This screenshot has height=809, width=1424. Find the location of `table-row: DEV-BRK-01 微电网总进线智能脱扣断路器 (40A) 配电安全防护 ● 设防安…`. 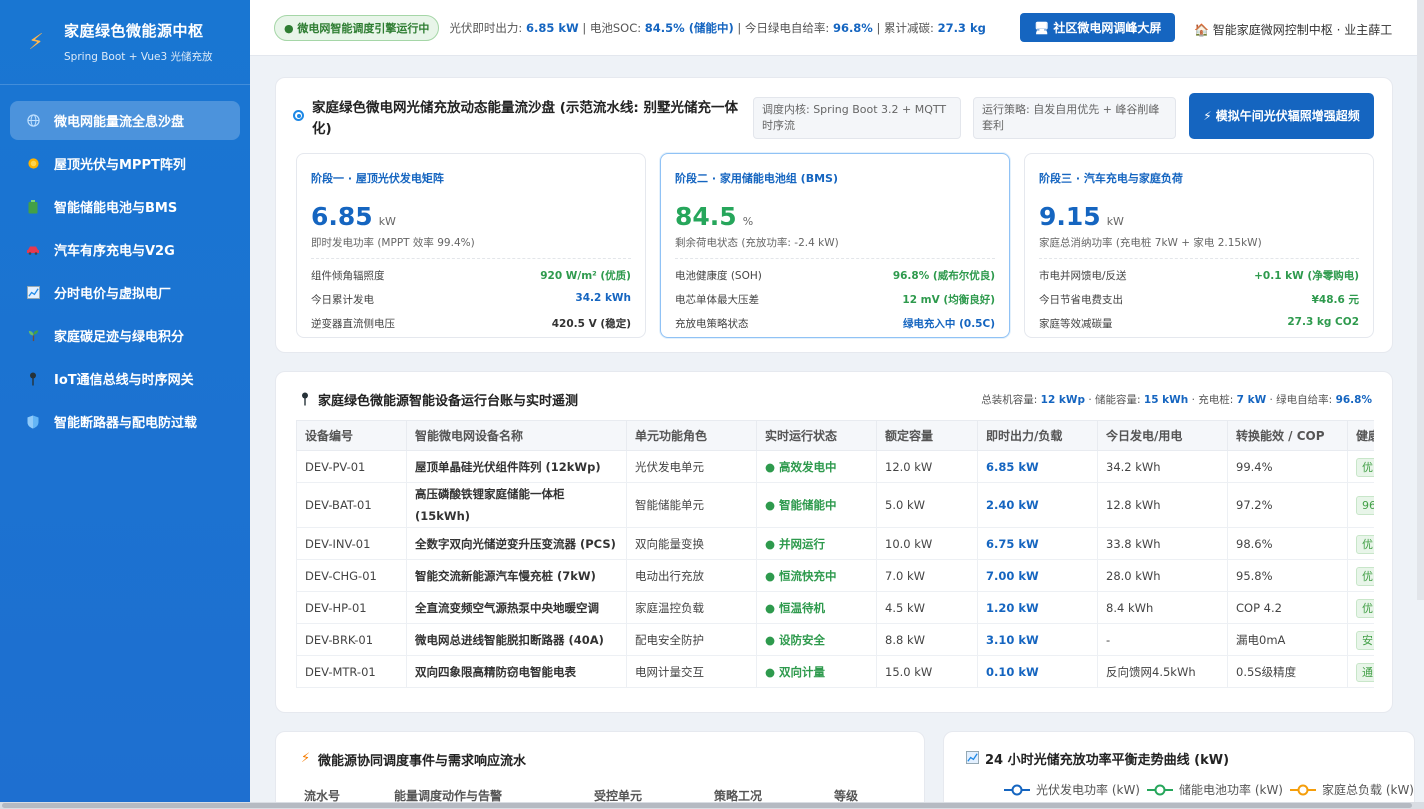

table-row: DEV-BRK-01 微电网总进线智能脱扣断路器 (40A) 配电安全防护 ● 设防安… is located at coordinates (835, 639).